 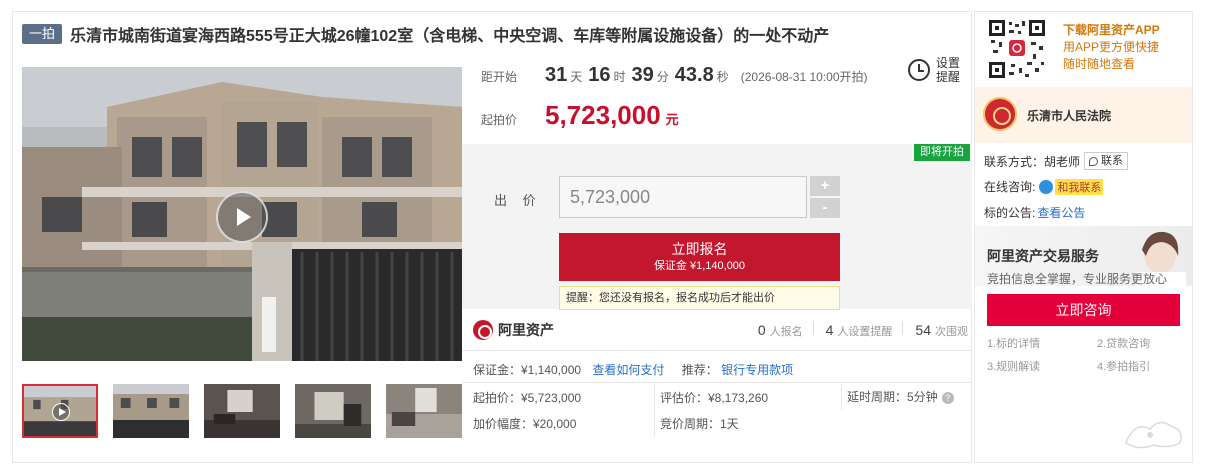 I want to click on set-reminder-button: 设置 提醒, so click(x=937, y=70).